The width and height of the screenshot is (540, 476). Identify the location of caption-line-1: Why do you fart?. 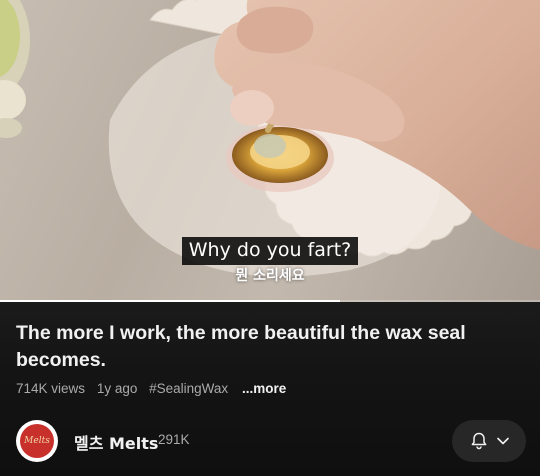
(270, 251).